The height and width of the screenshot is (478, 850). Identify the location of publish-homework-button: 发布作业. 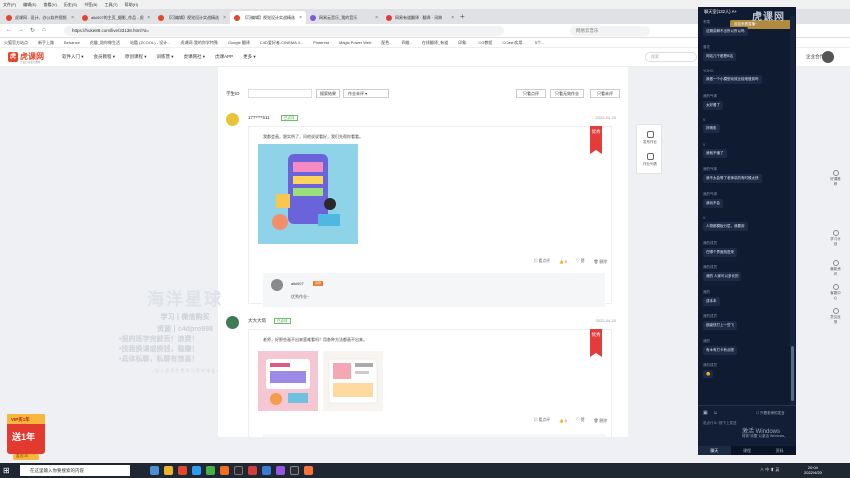
(650, 138).